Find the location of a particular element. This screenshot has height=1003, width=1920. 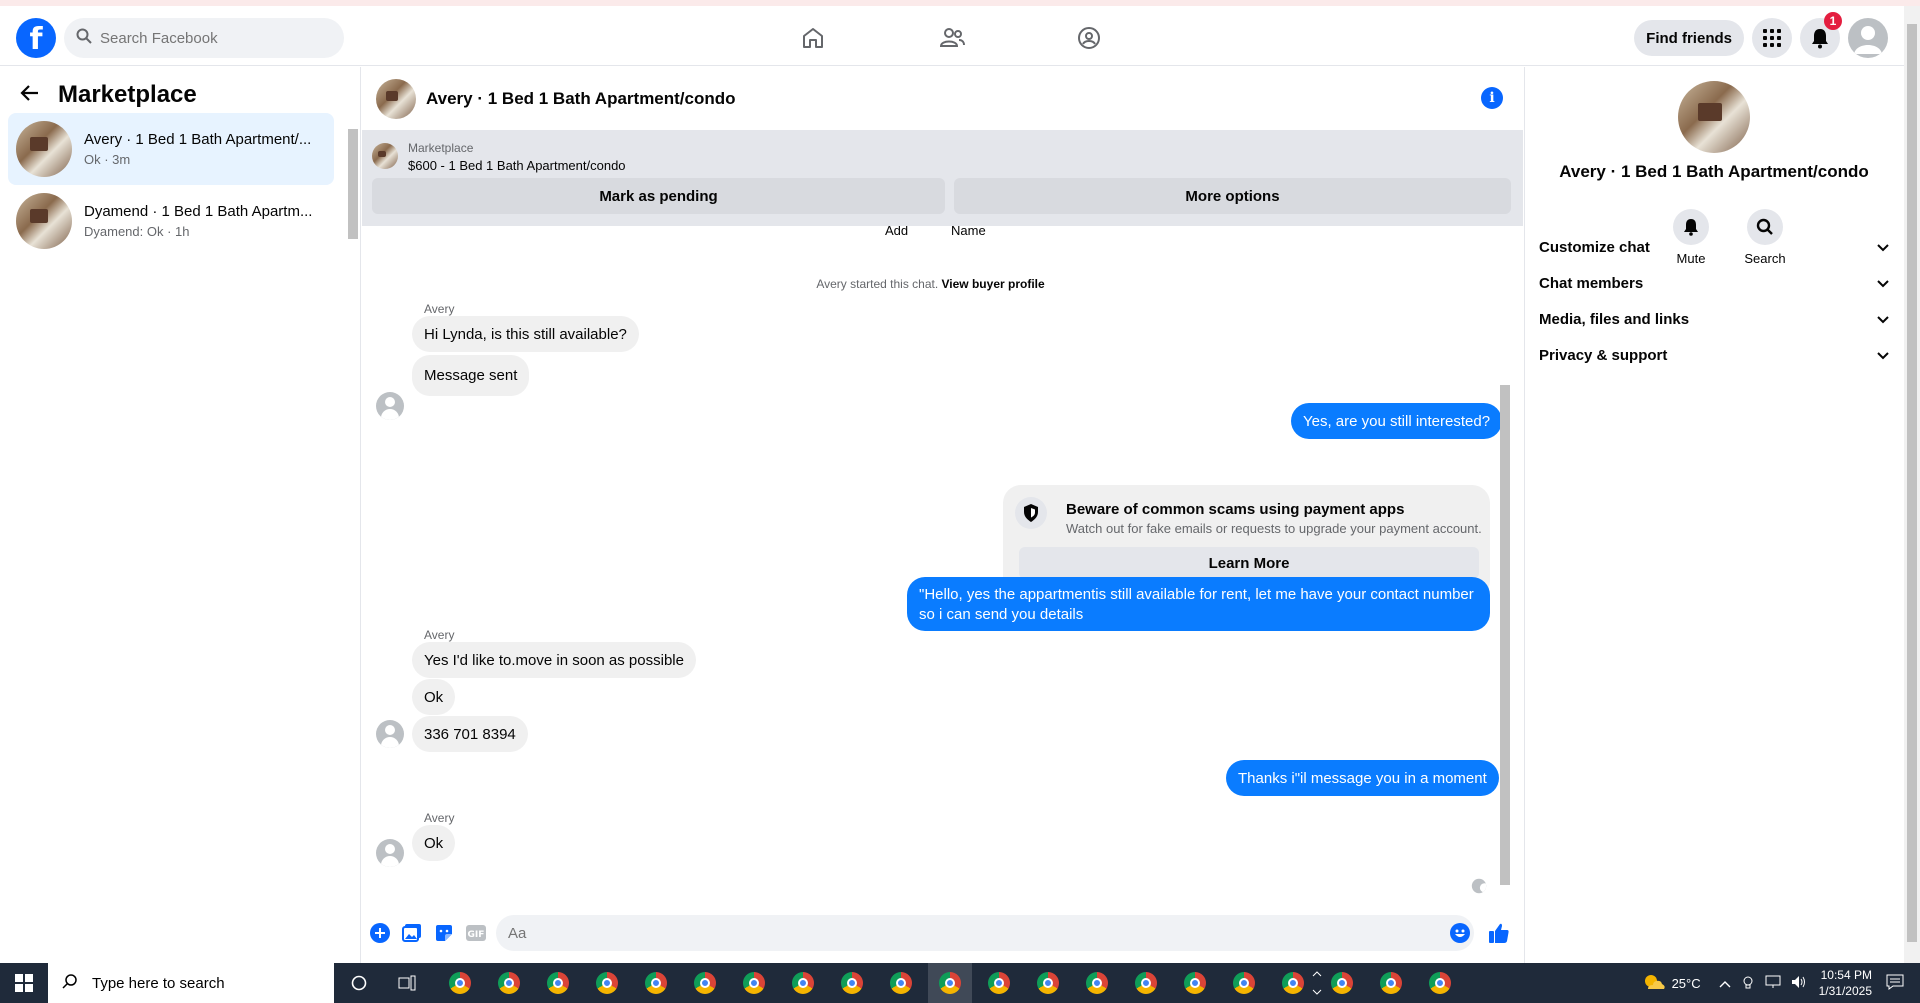

header-actions: Find friends 1 is located at coordinates (1761, 35).